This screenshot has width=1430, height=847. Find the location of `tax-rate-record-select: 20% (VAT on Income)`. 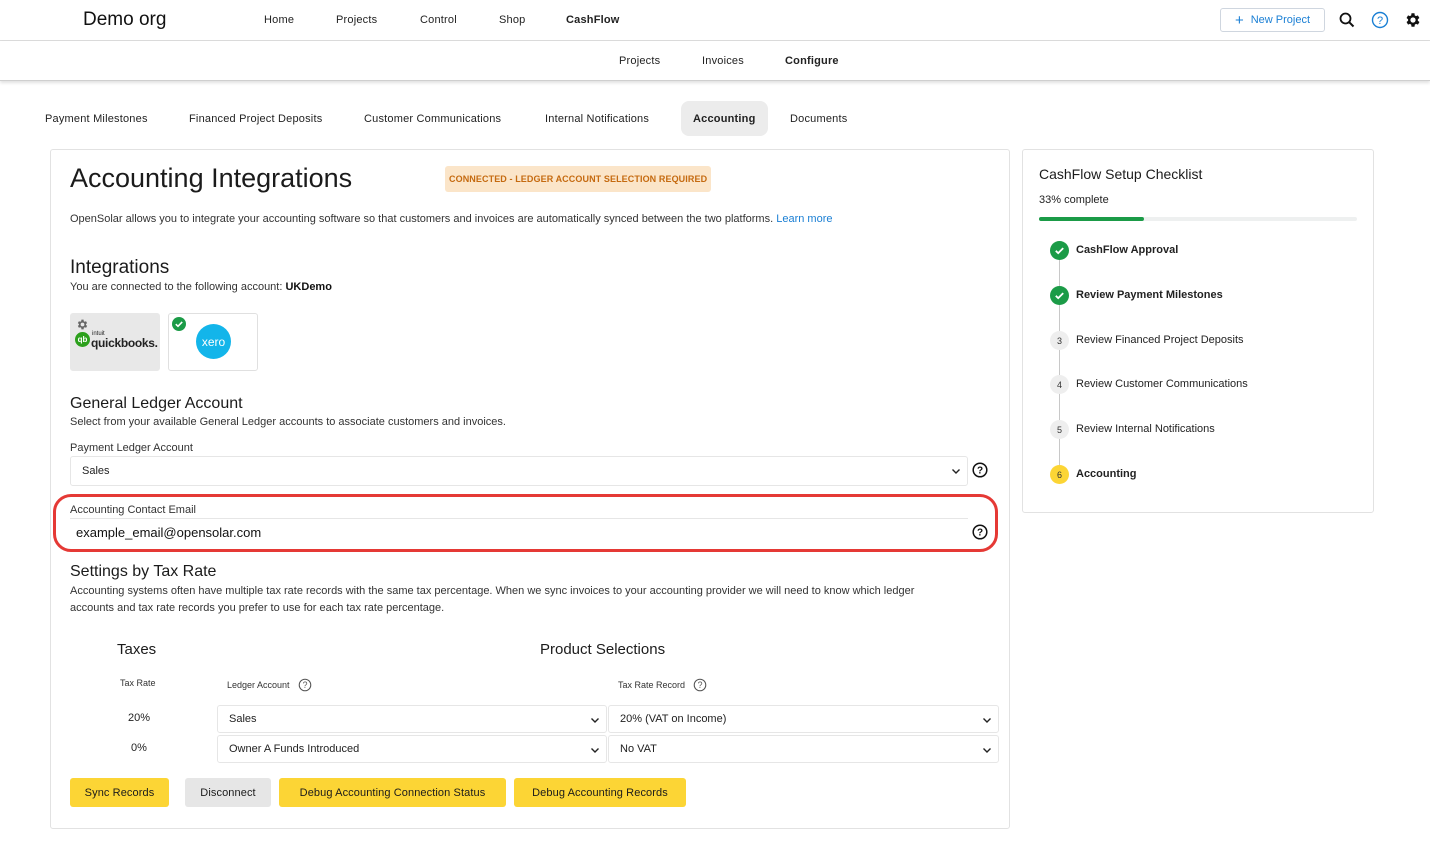

tax-rate-record-select: 20% (VAT on Income) is located at coordinates (803, 719).